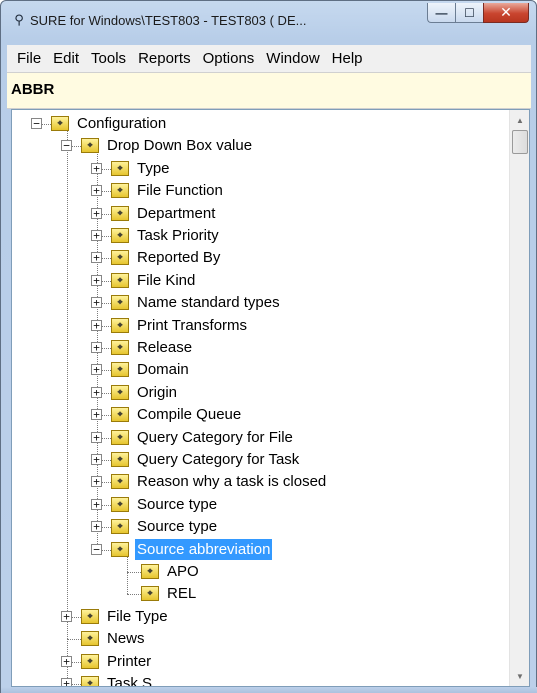 The width and height of the screenshot is (537, 693). Describe the element at coordinates (208, 302) in the screenshot. I see `tree-node-label: Name standard types` at that location.